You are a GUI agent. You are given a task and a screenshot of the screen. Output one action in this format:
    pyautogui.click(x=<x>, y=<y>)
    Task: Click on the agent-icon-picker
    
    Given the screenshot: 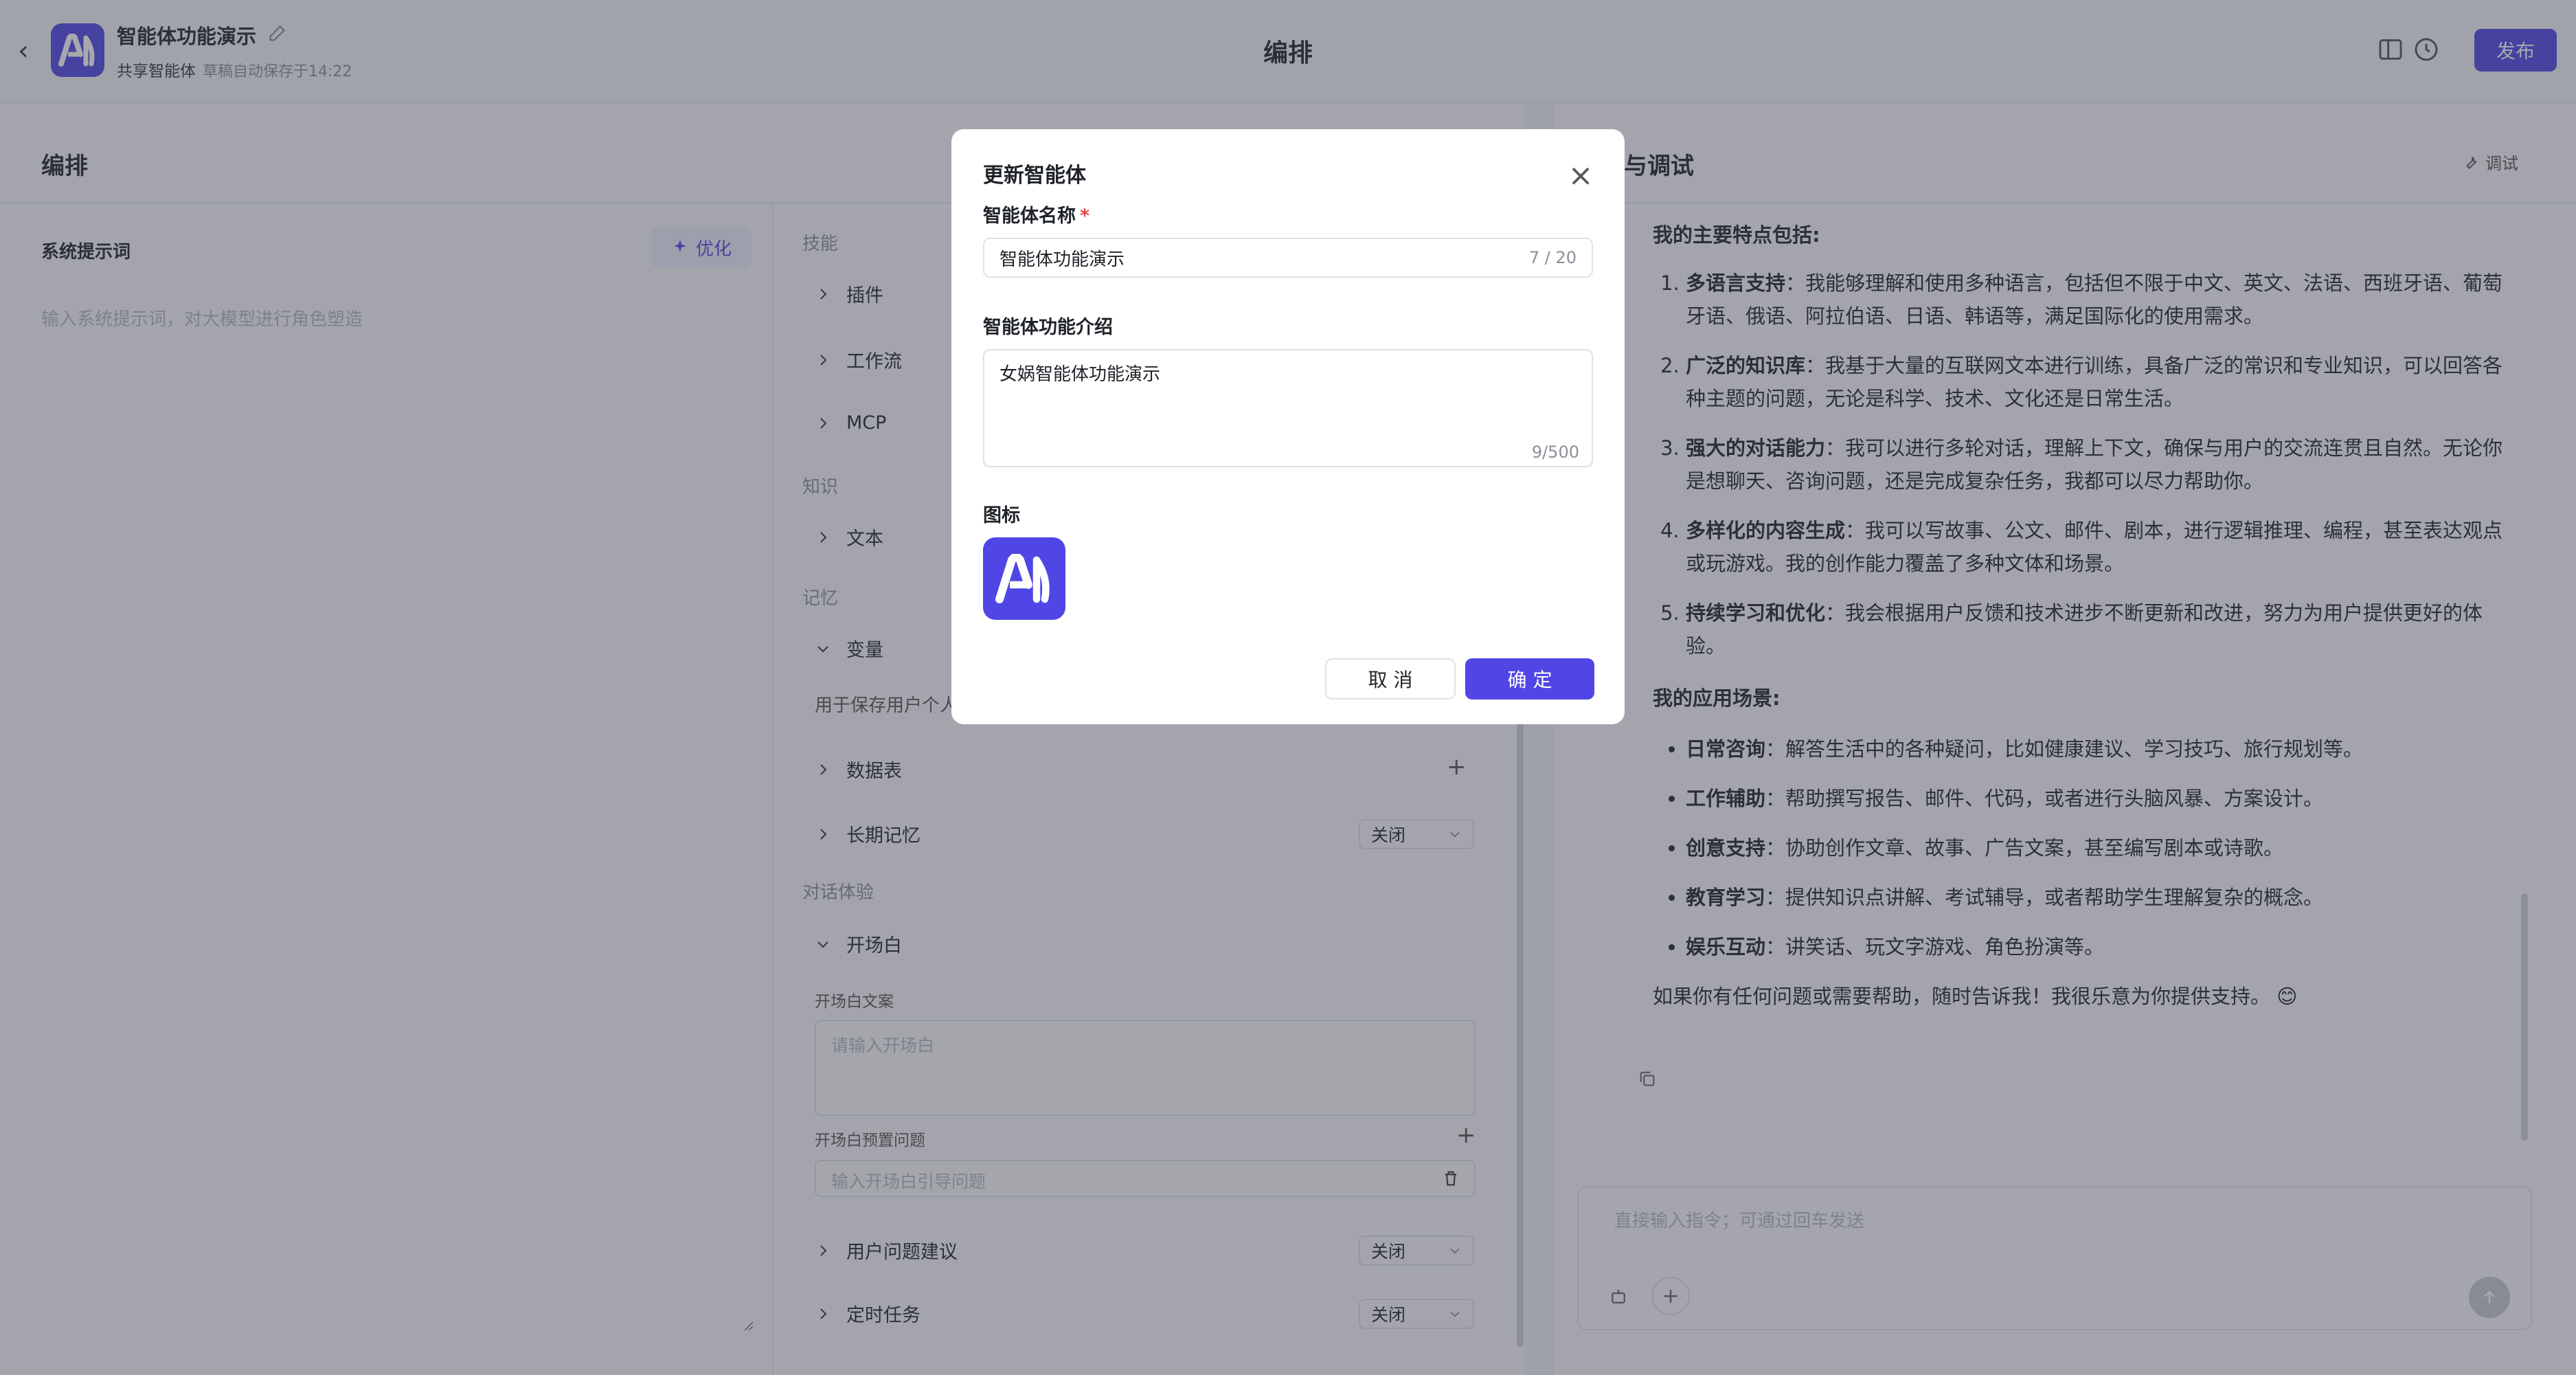 What is the action you would take?
    pyautogui.click(x=1024, y=578)
    